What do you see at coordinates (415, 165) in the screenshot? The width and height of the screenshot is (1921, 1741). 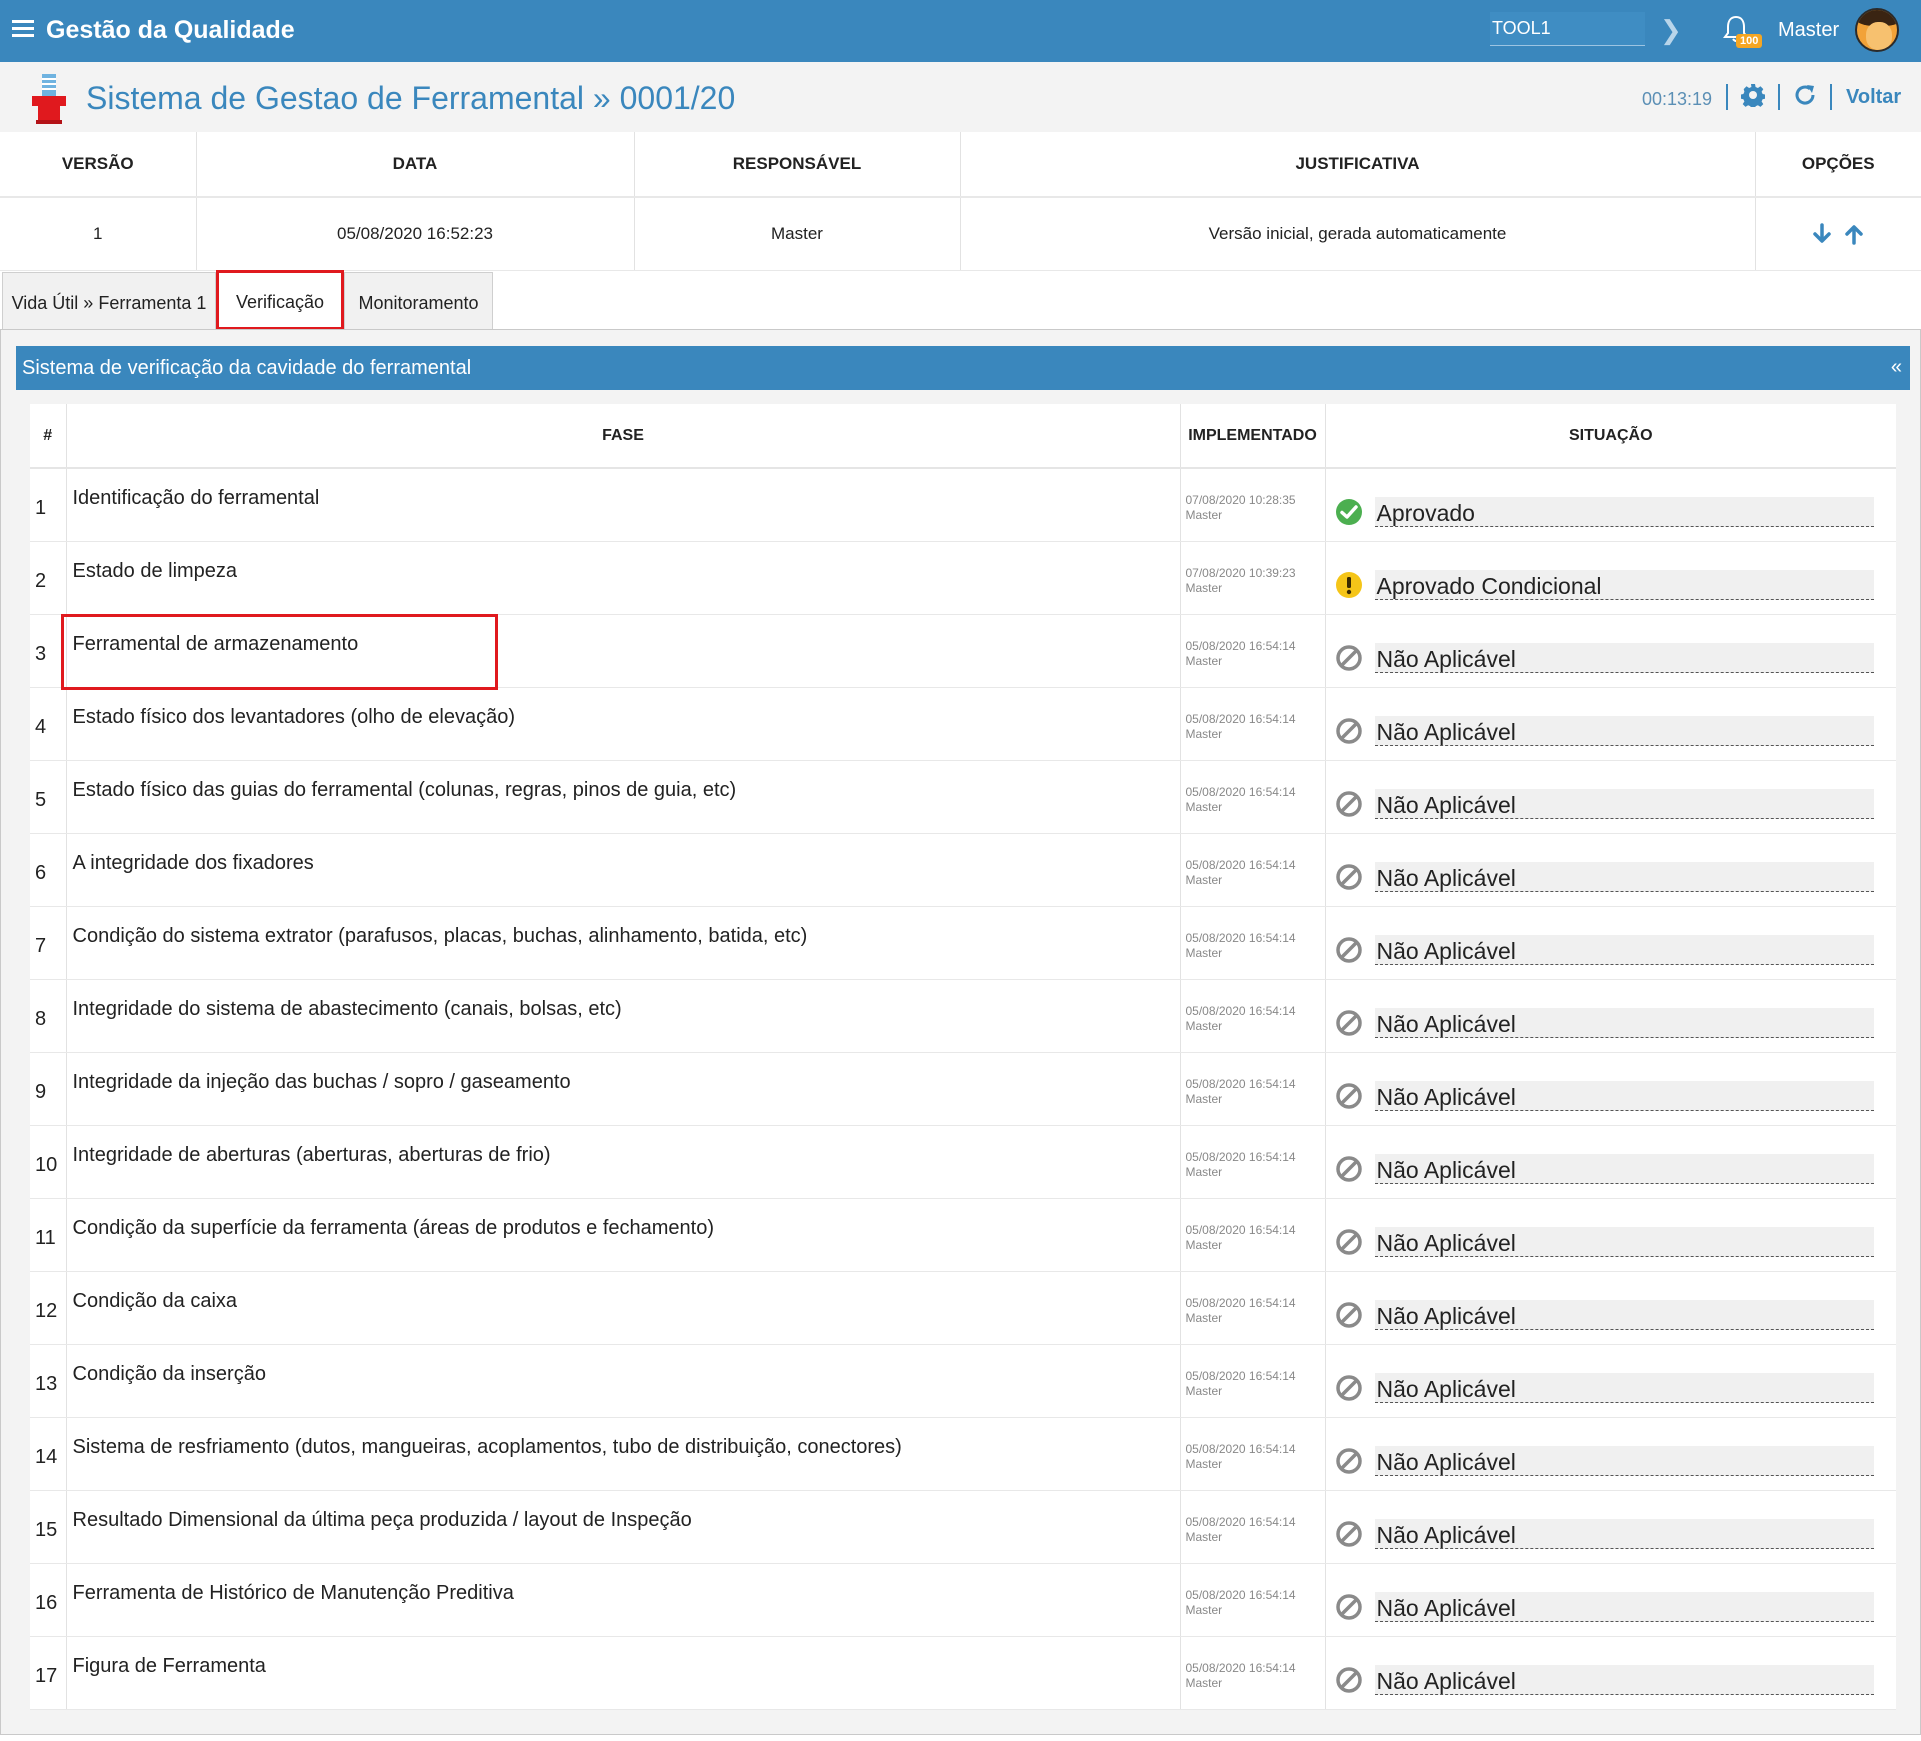 I see `column-header-date: DATA` at bounding box center [415, 165].